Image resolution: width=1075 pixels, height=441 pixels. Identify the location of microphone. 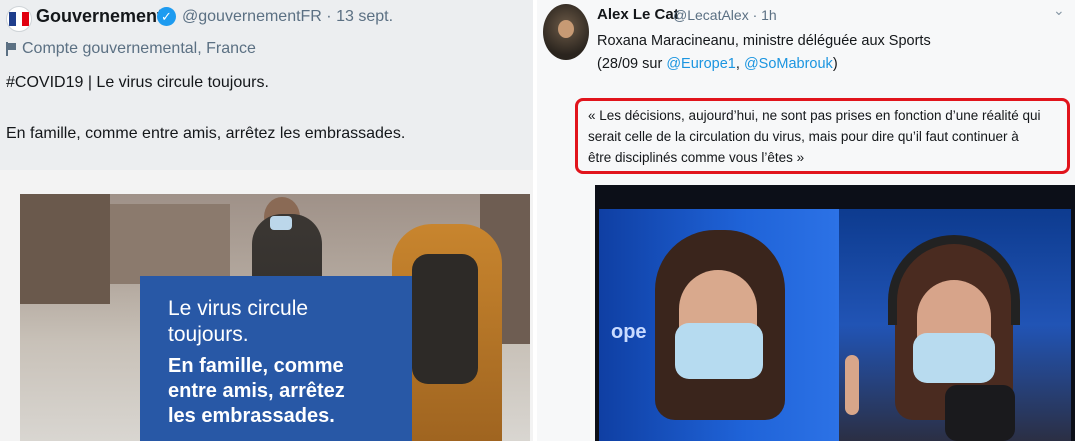
(980, 413).